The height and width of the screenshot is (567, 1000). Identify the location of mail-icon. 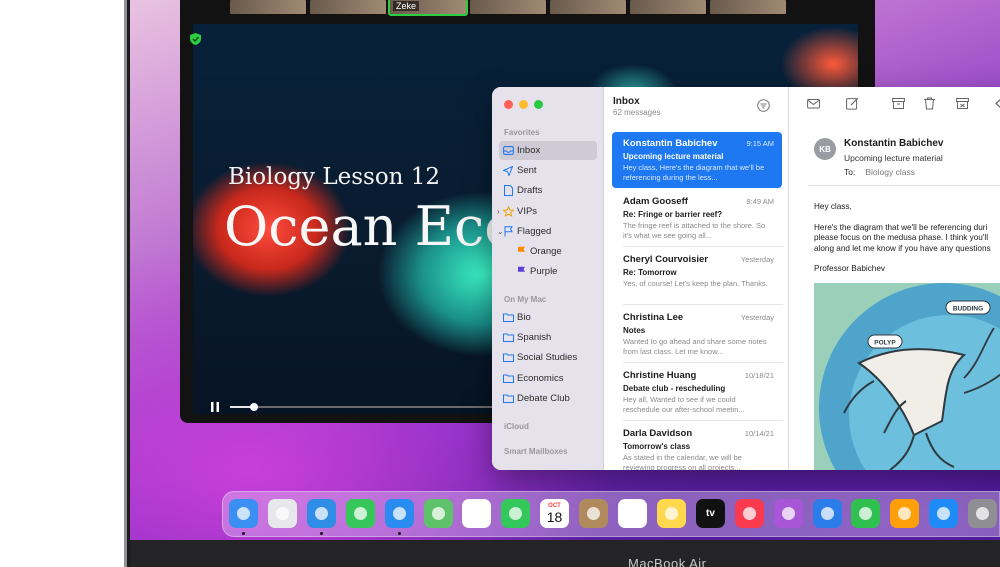
(399, 513).